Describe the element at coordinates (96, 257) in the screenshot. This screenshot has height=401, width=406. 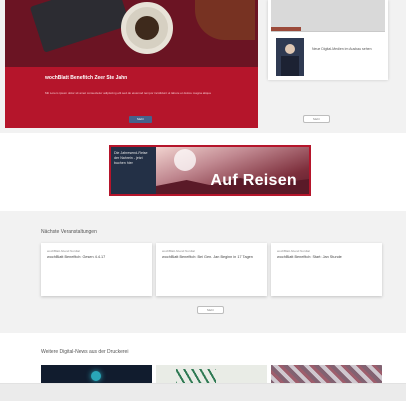
I see `event-title: wochBlatt Benefitch: Gesen 4.4.17` at that location.